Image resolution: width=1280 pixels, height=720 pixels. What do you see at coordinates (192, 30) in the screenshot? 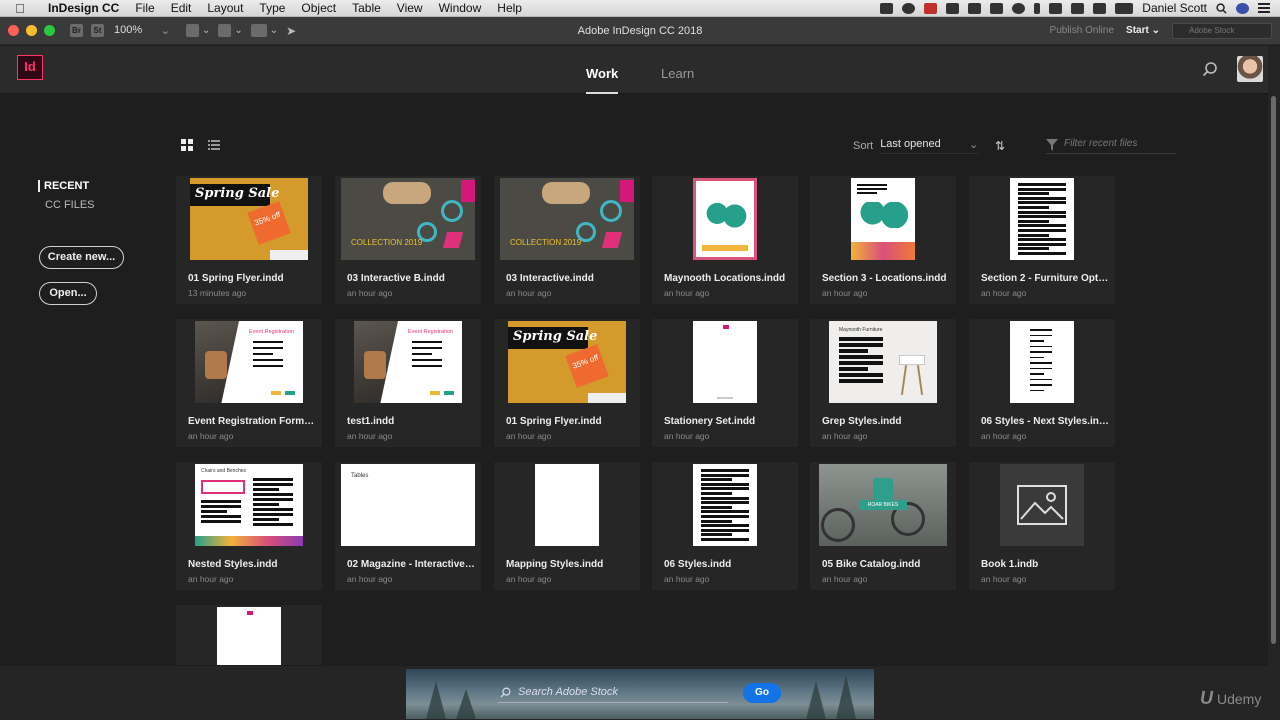
I see `view-options-icon` at bounding box center [192, 30].